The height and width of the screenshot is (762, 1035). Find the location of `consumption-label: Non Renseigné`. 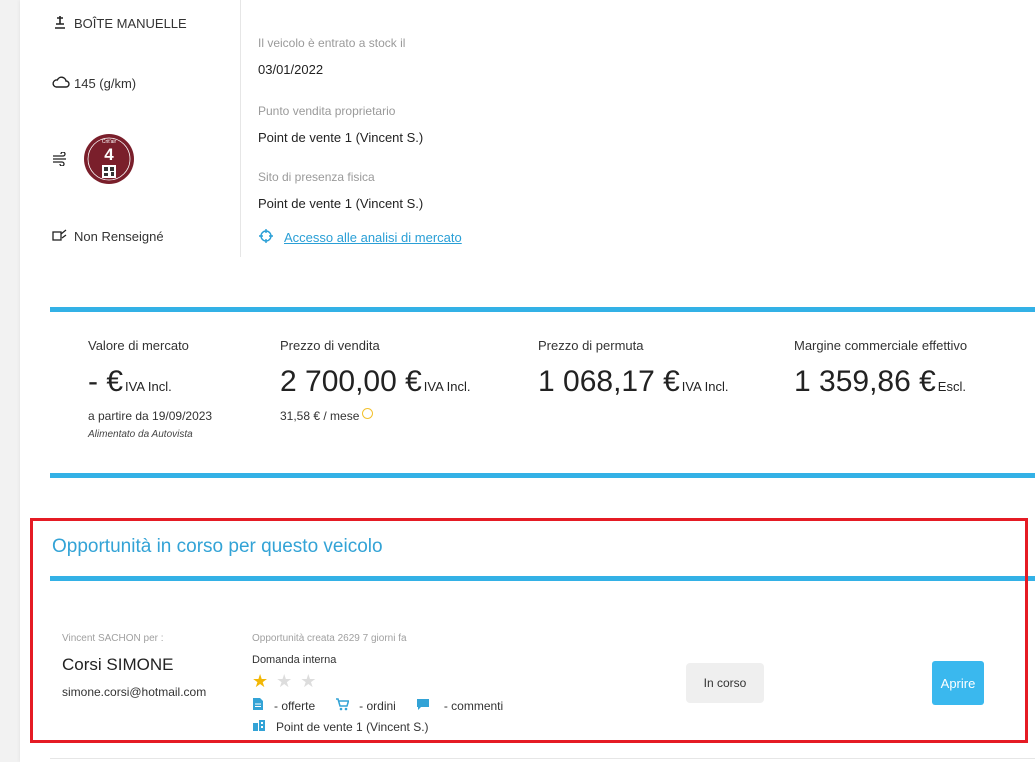

consumption-label: Non Renseigné is located at coordinates (119, 236).